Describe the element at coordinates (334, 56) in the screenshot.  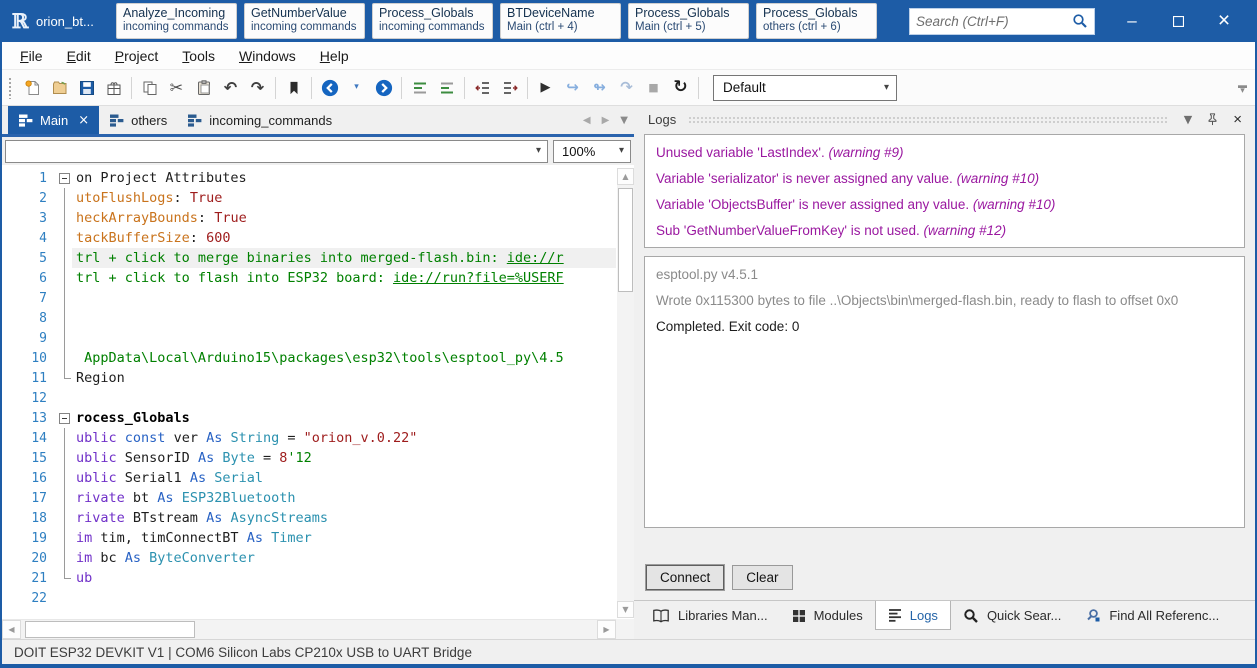
I see `menu-item-help: Help` at that location.